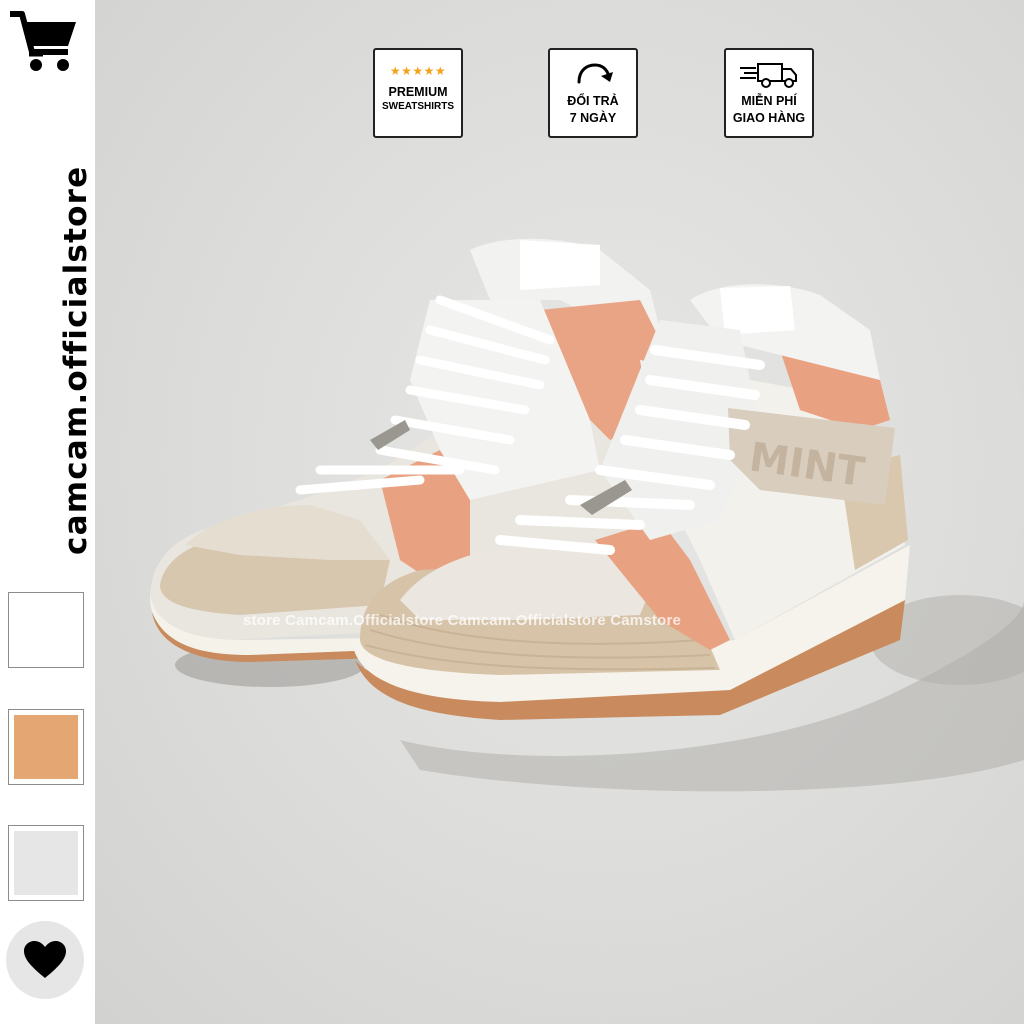 Image resolution: width=1024 pixels, height=1024 pixels. Describe the element at coordinates (43, 43) in the screenshot. I see `shopping-cart-icon` at that location.